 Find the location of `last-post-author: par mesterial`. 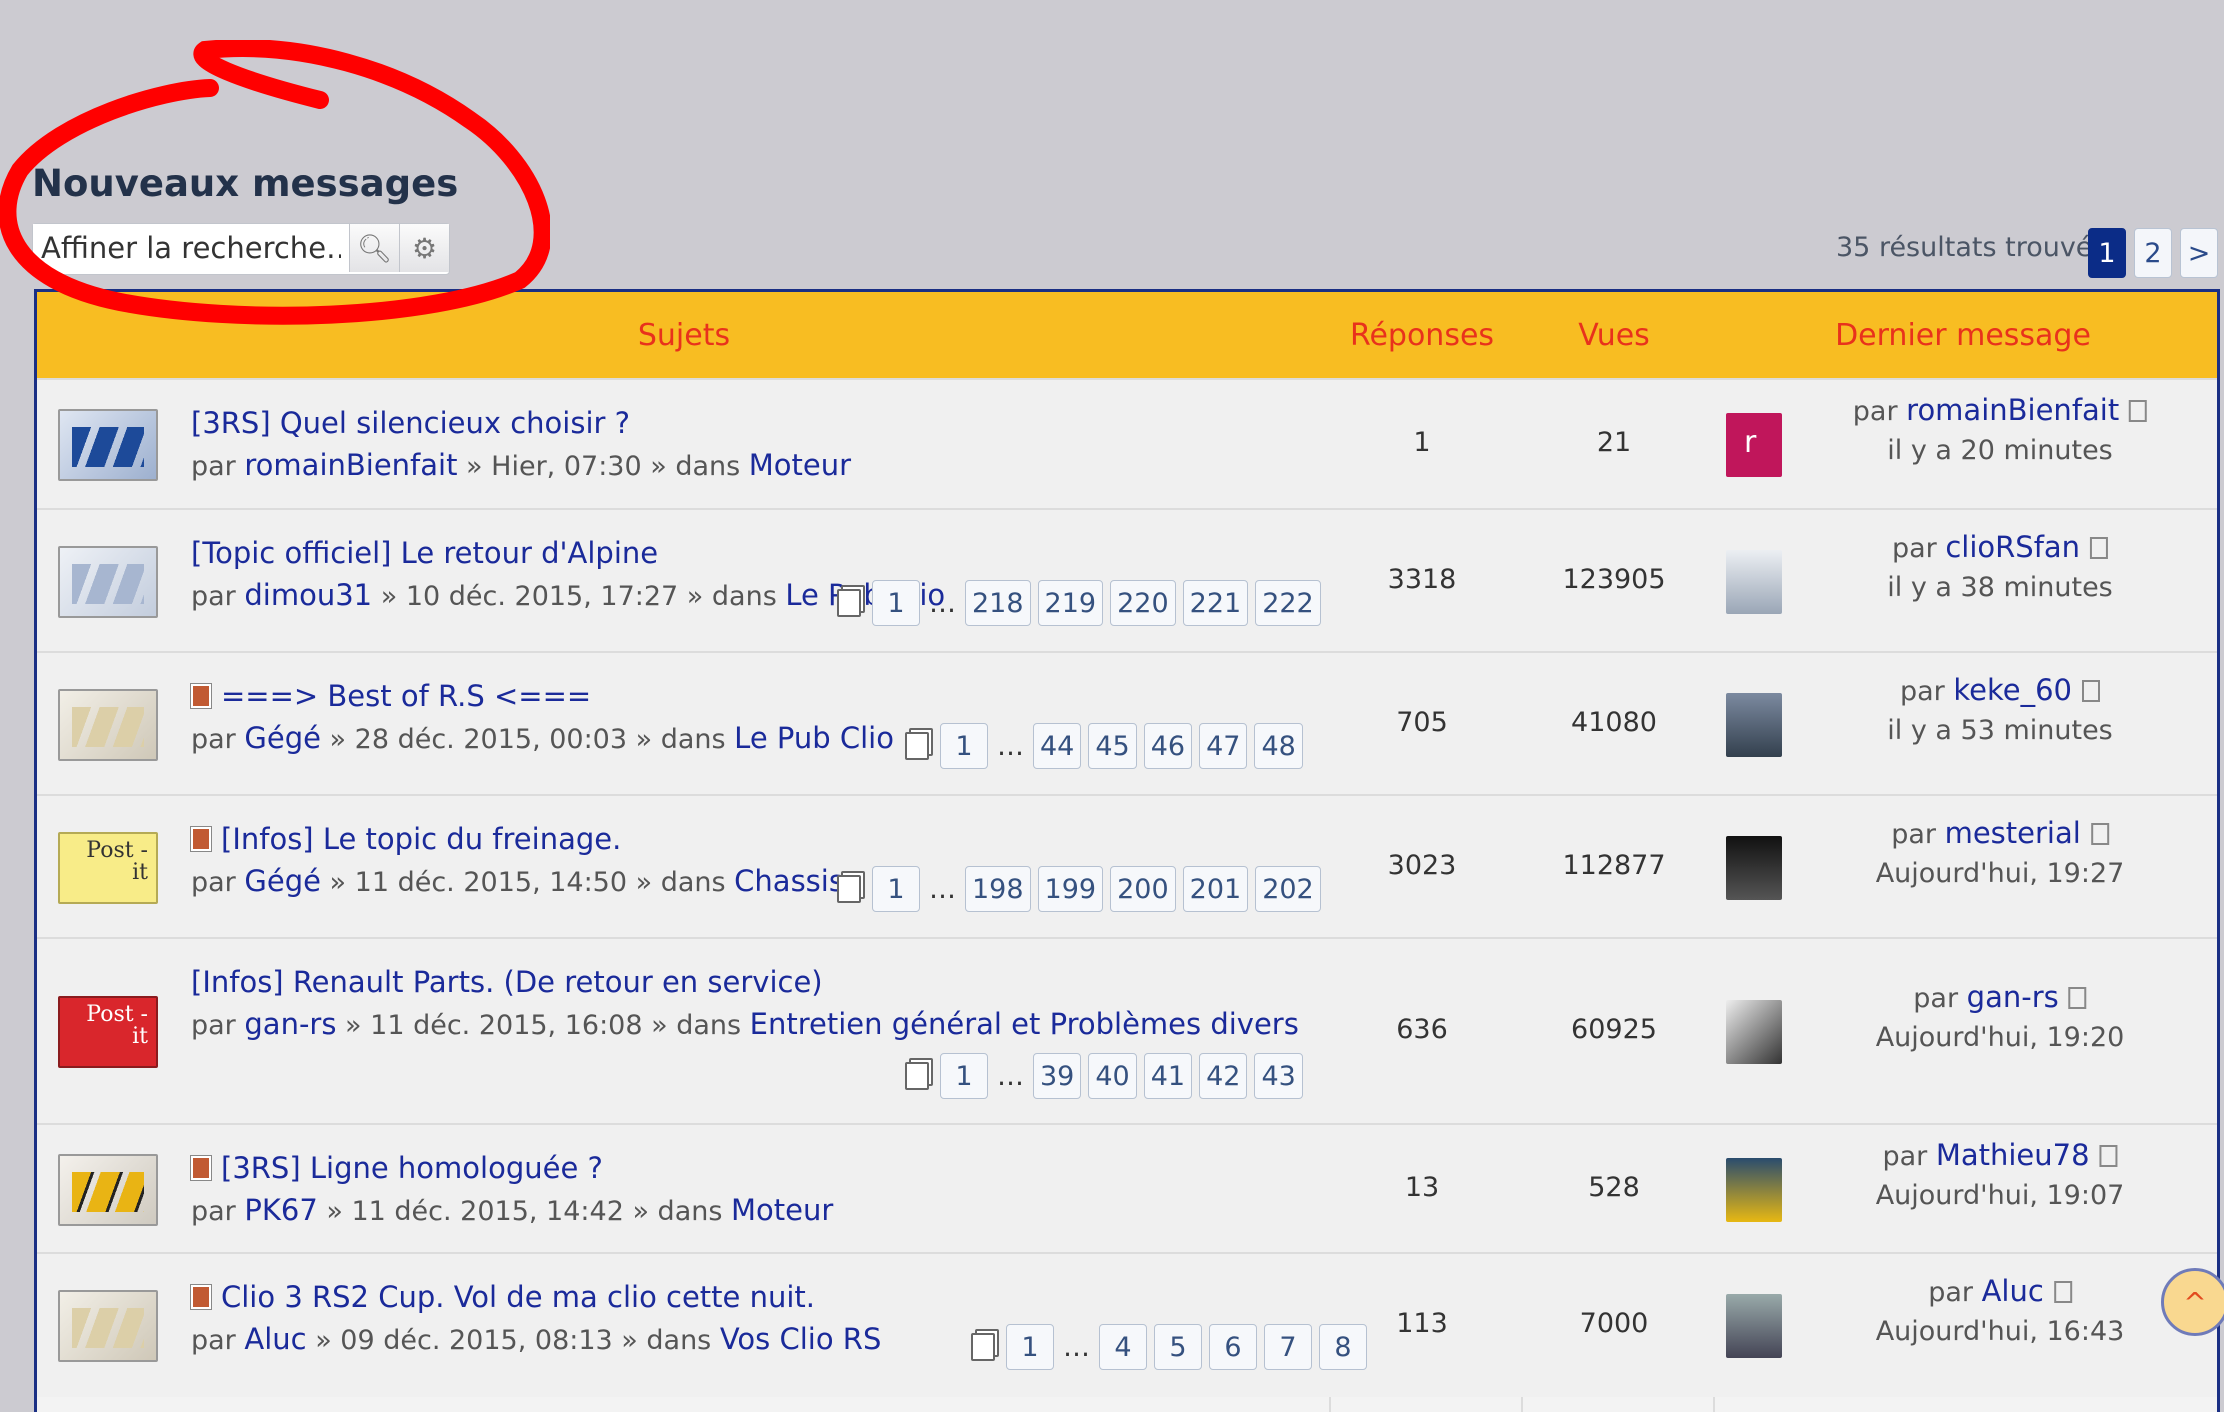

last-post-author: par mesterial is located at coordinates (2000, 833).